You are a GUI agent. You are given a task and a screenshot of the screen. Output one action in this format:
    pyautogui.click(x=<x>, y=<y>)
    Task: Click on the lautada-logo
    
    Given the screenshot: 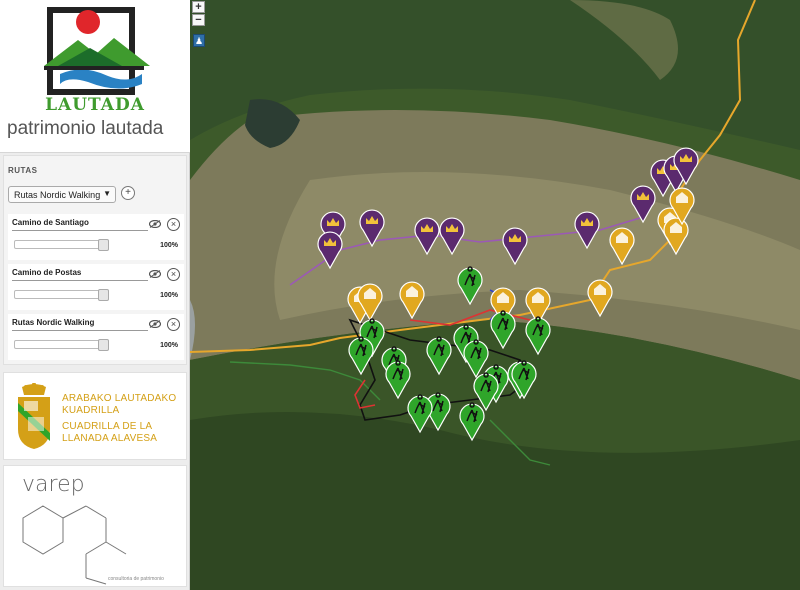 What is the action you would take?
    pyautogui.click(x=97, y=51)
    